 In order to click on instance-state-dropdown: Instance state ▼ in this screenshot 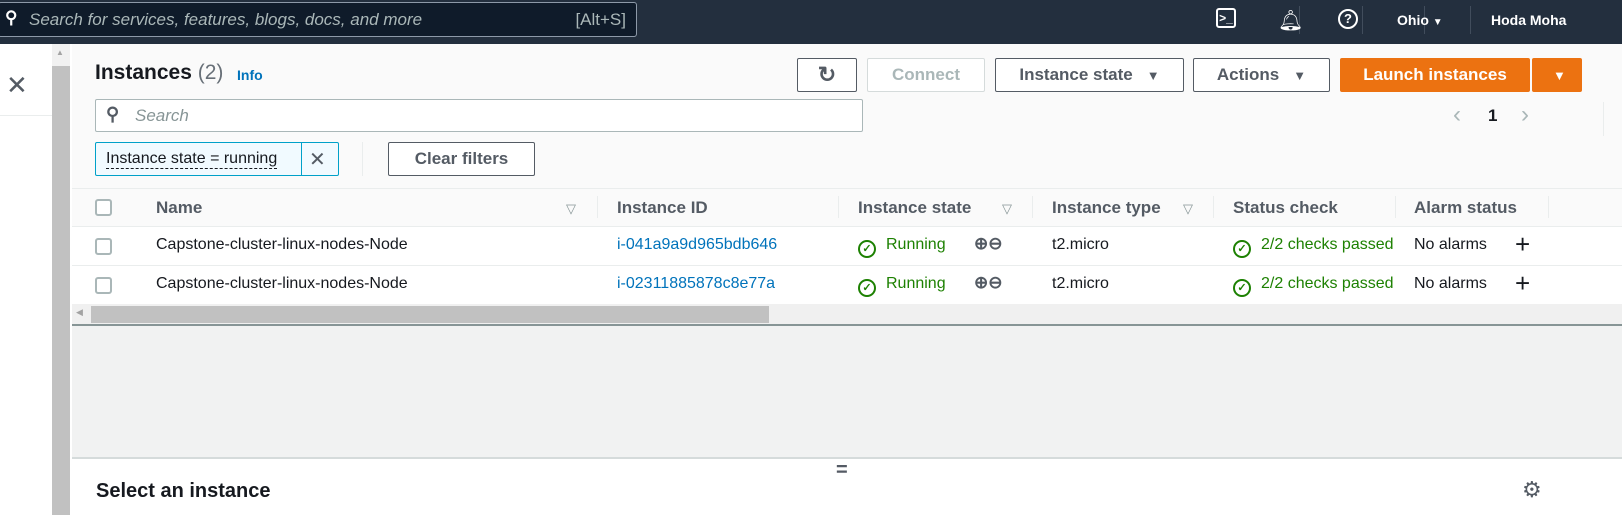, I will do `click(1089, 75)`.